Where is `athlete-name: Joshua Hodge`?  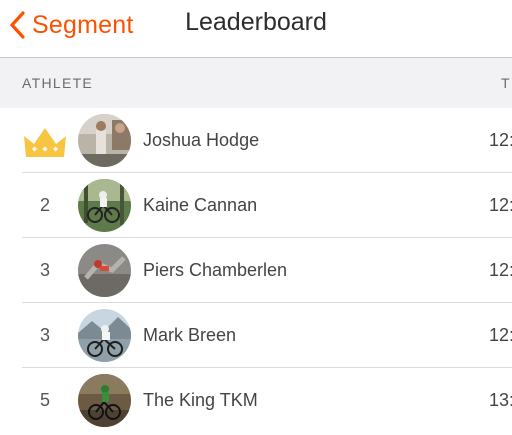 athlete-name: Joshua Hodge is located at coordinates (201, 140).